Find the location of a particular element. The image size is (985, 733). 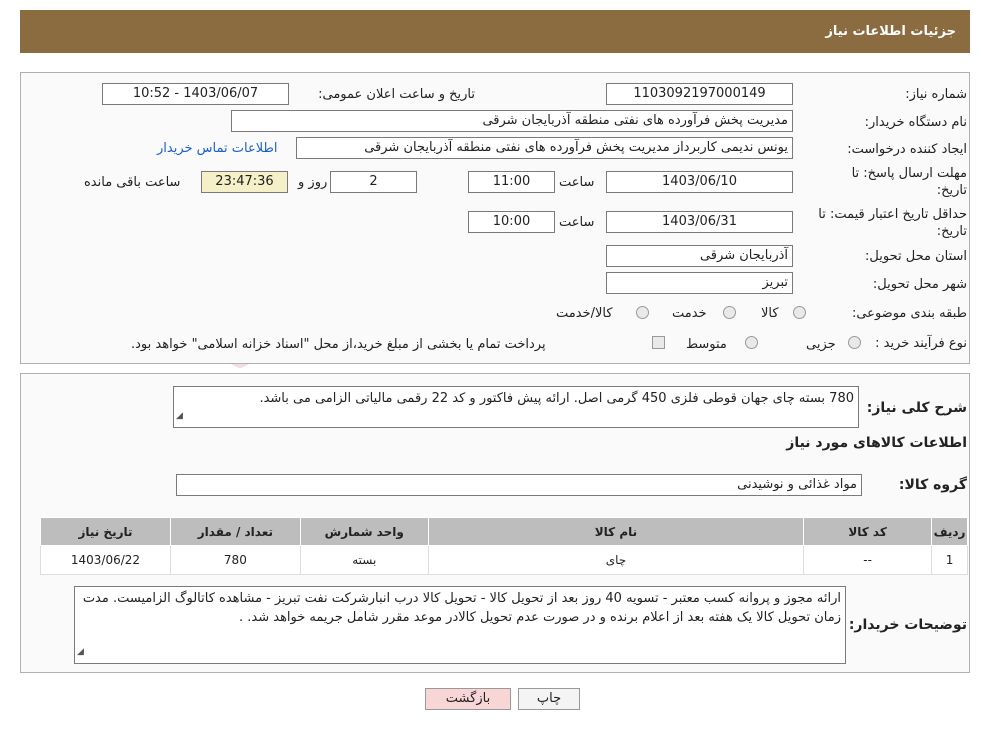

announce-label: تاریخ و ساعت اعلان عمومی: is located at coordinates (396, 94).